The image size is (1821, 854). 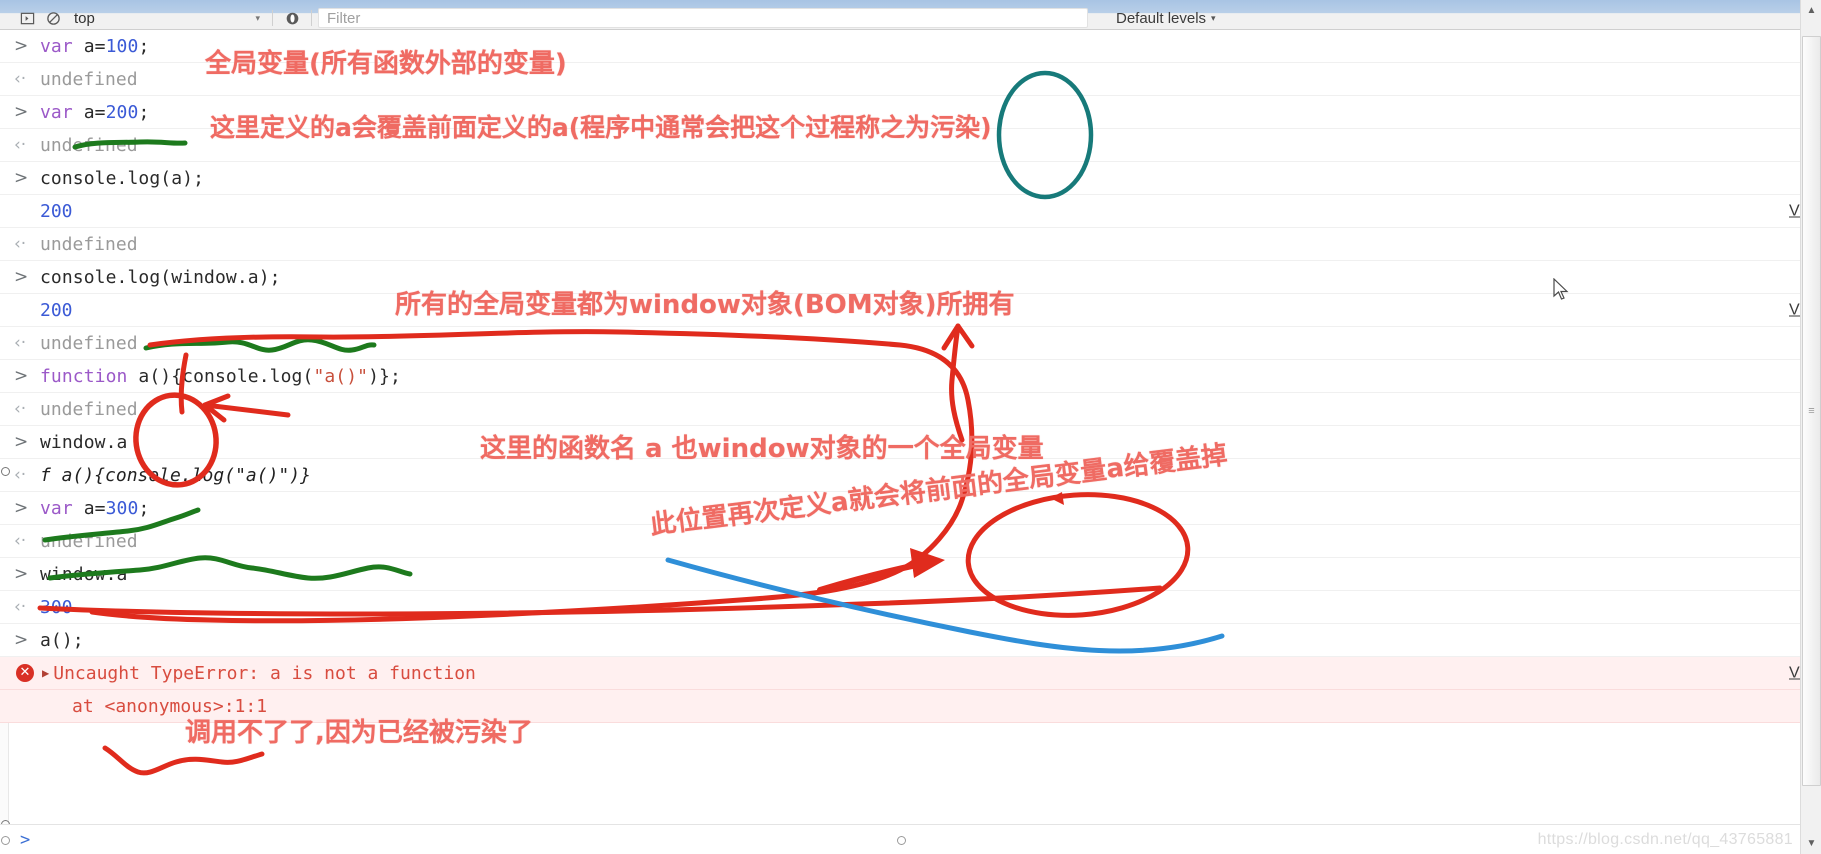 I want to click on console-input-expression: function a(){console.log("a()")};, so click(x=220, y=376).